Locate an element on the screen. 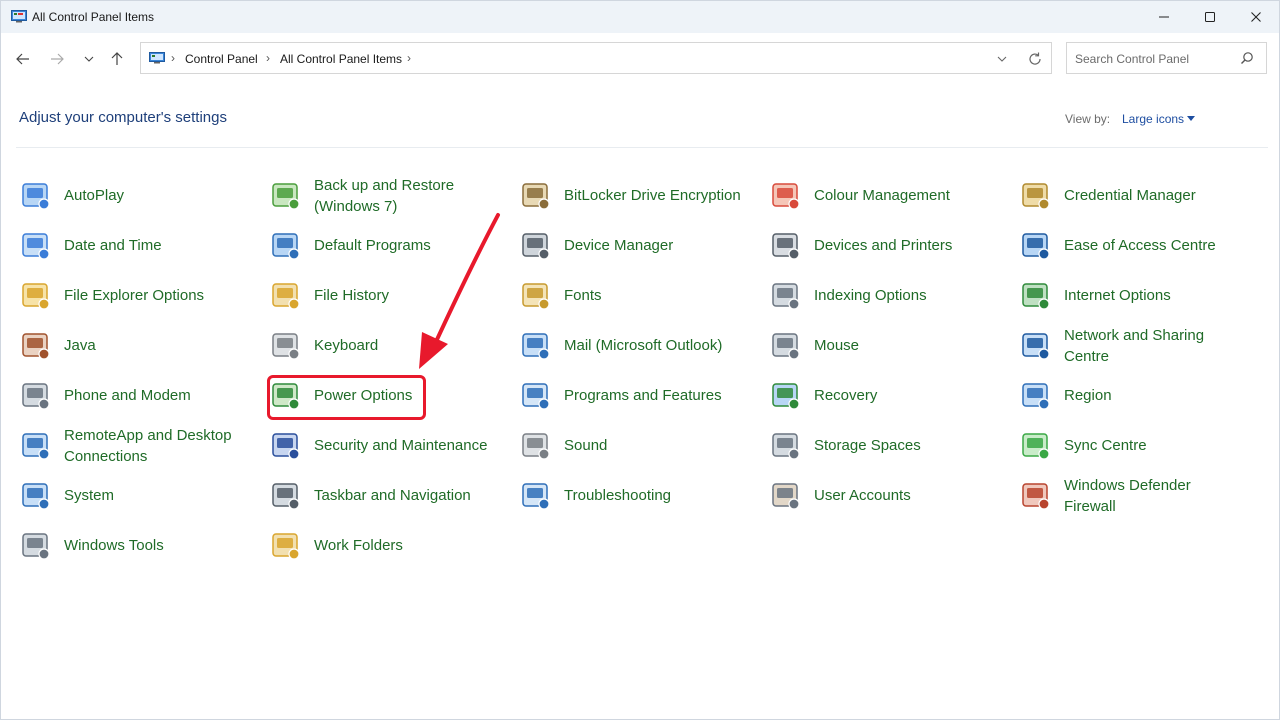  item-windows-defender-firewall: Windows Defender Firewall is located at coordinates (1139, 496).